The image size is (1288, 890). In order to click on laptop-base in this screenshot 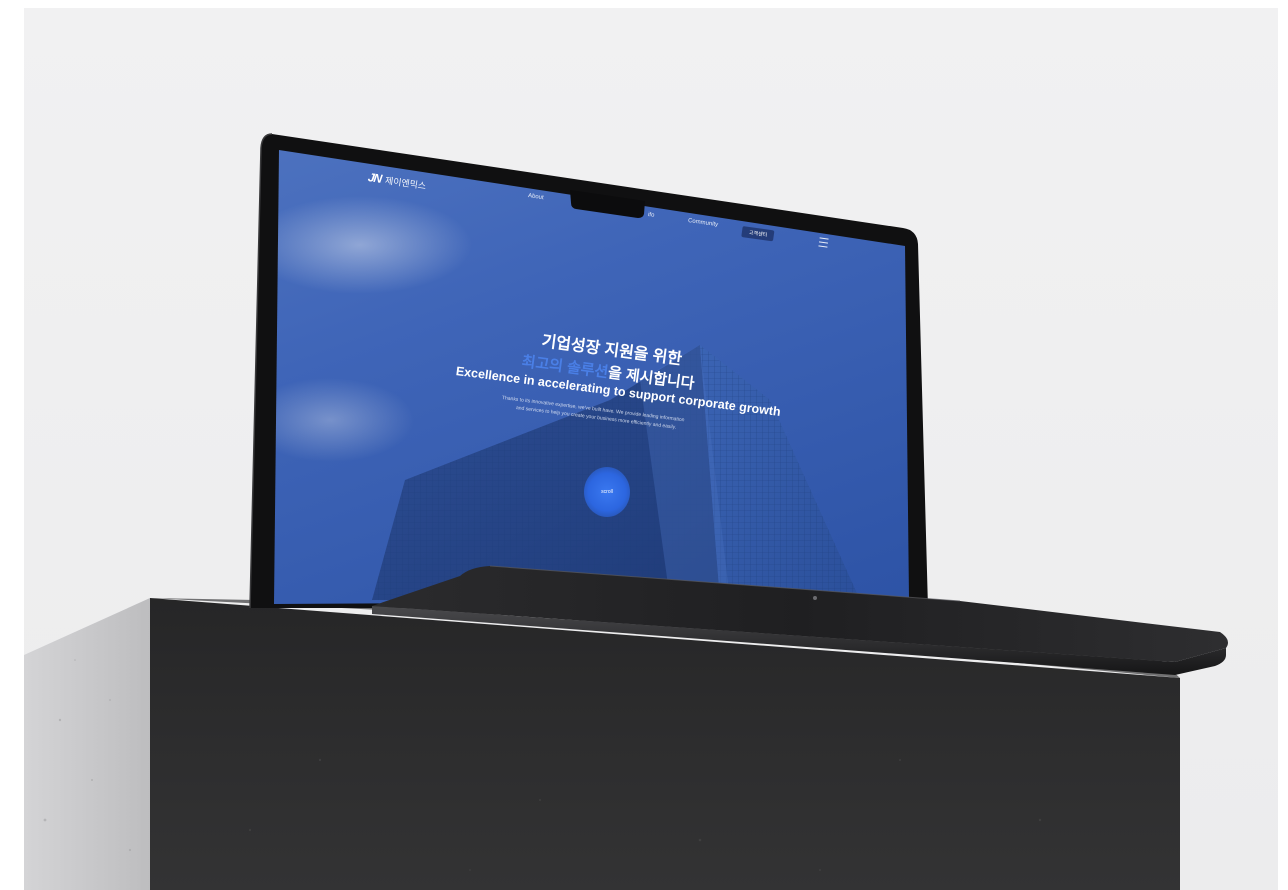, I will do `click(800, 620)`.